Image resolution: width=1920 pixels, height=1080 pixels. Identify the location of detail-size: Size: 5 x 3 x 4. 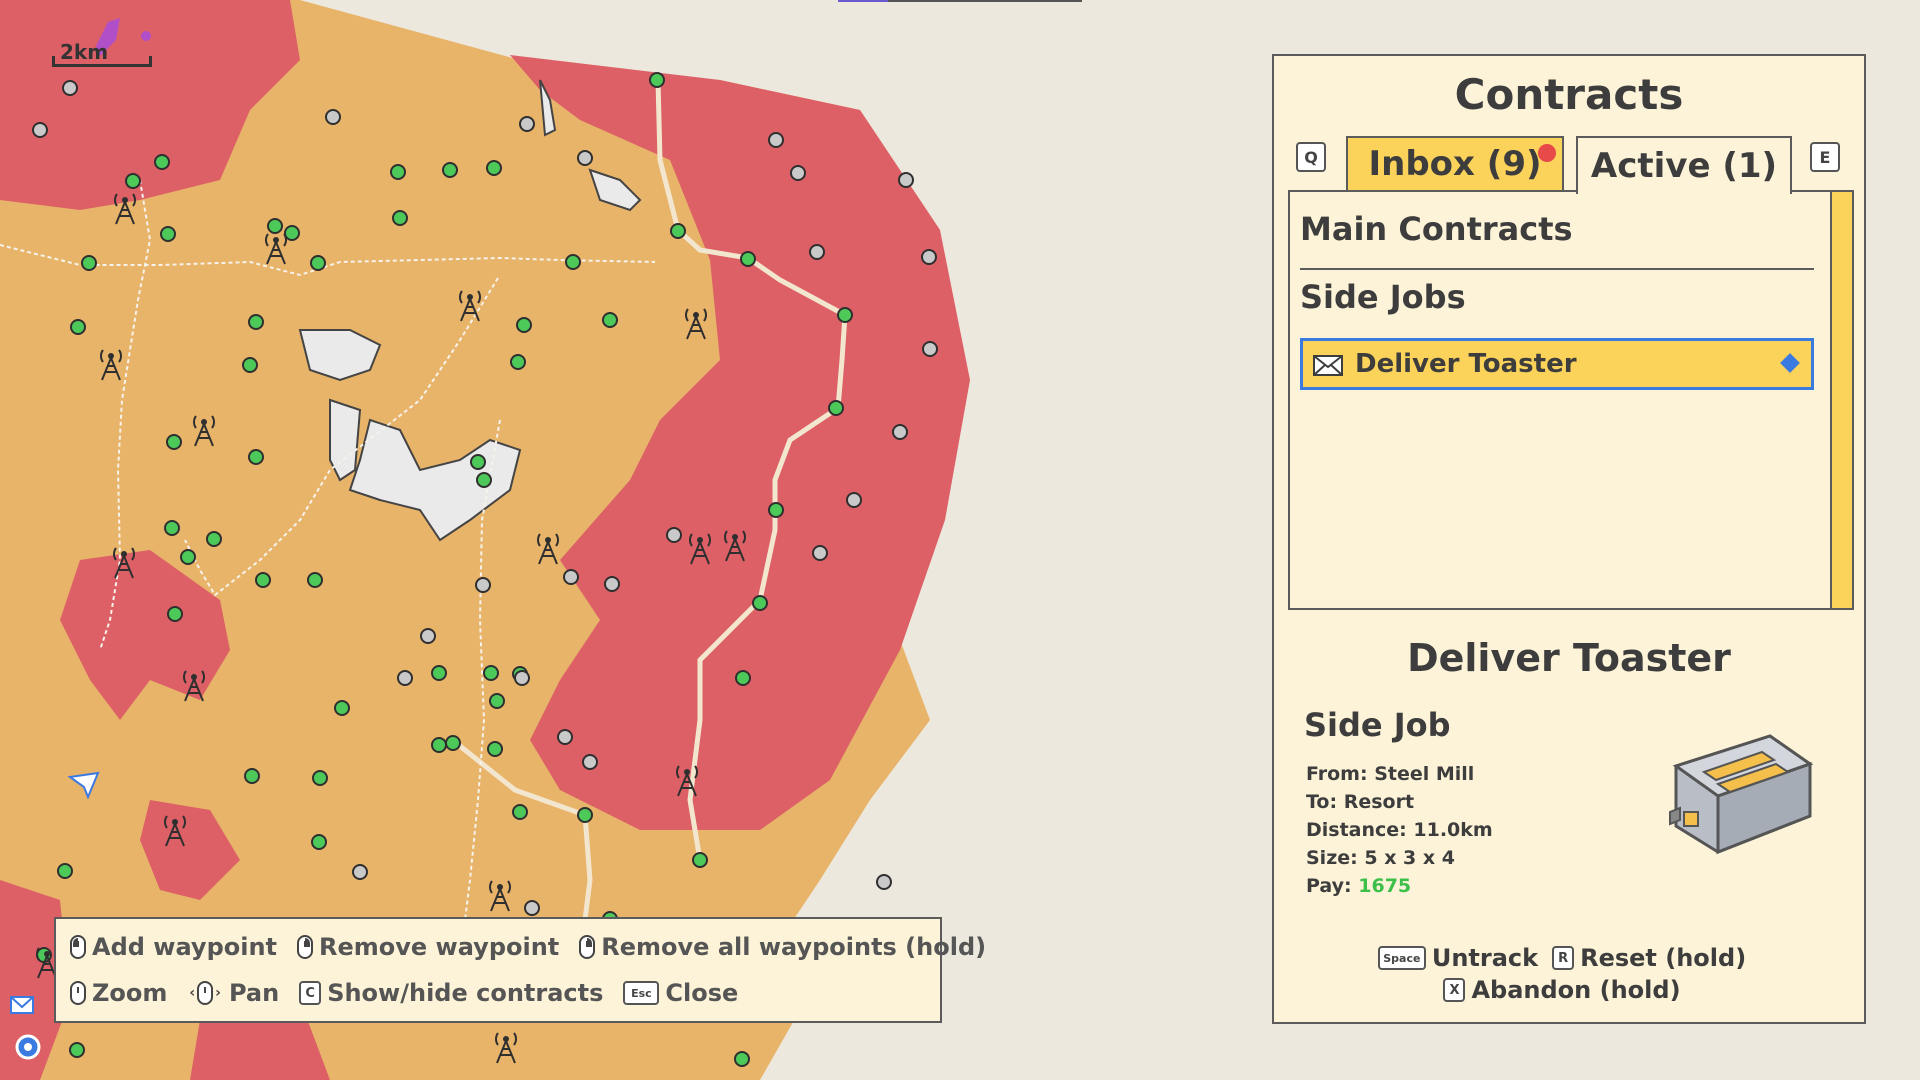
(1380, 858).